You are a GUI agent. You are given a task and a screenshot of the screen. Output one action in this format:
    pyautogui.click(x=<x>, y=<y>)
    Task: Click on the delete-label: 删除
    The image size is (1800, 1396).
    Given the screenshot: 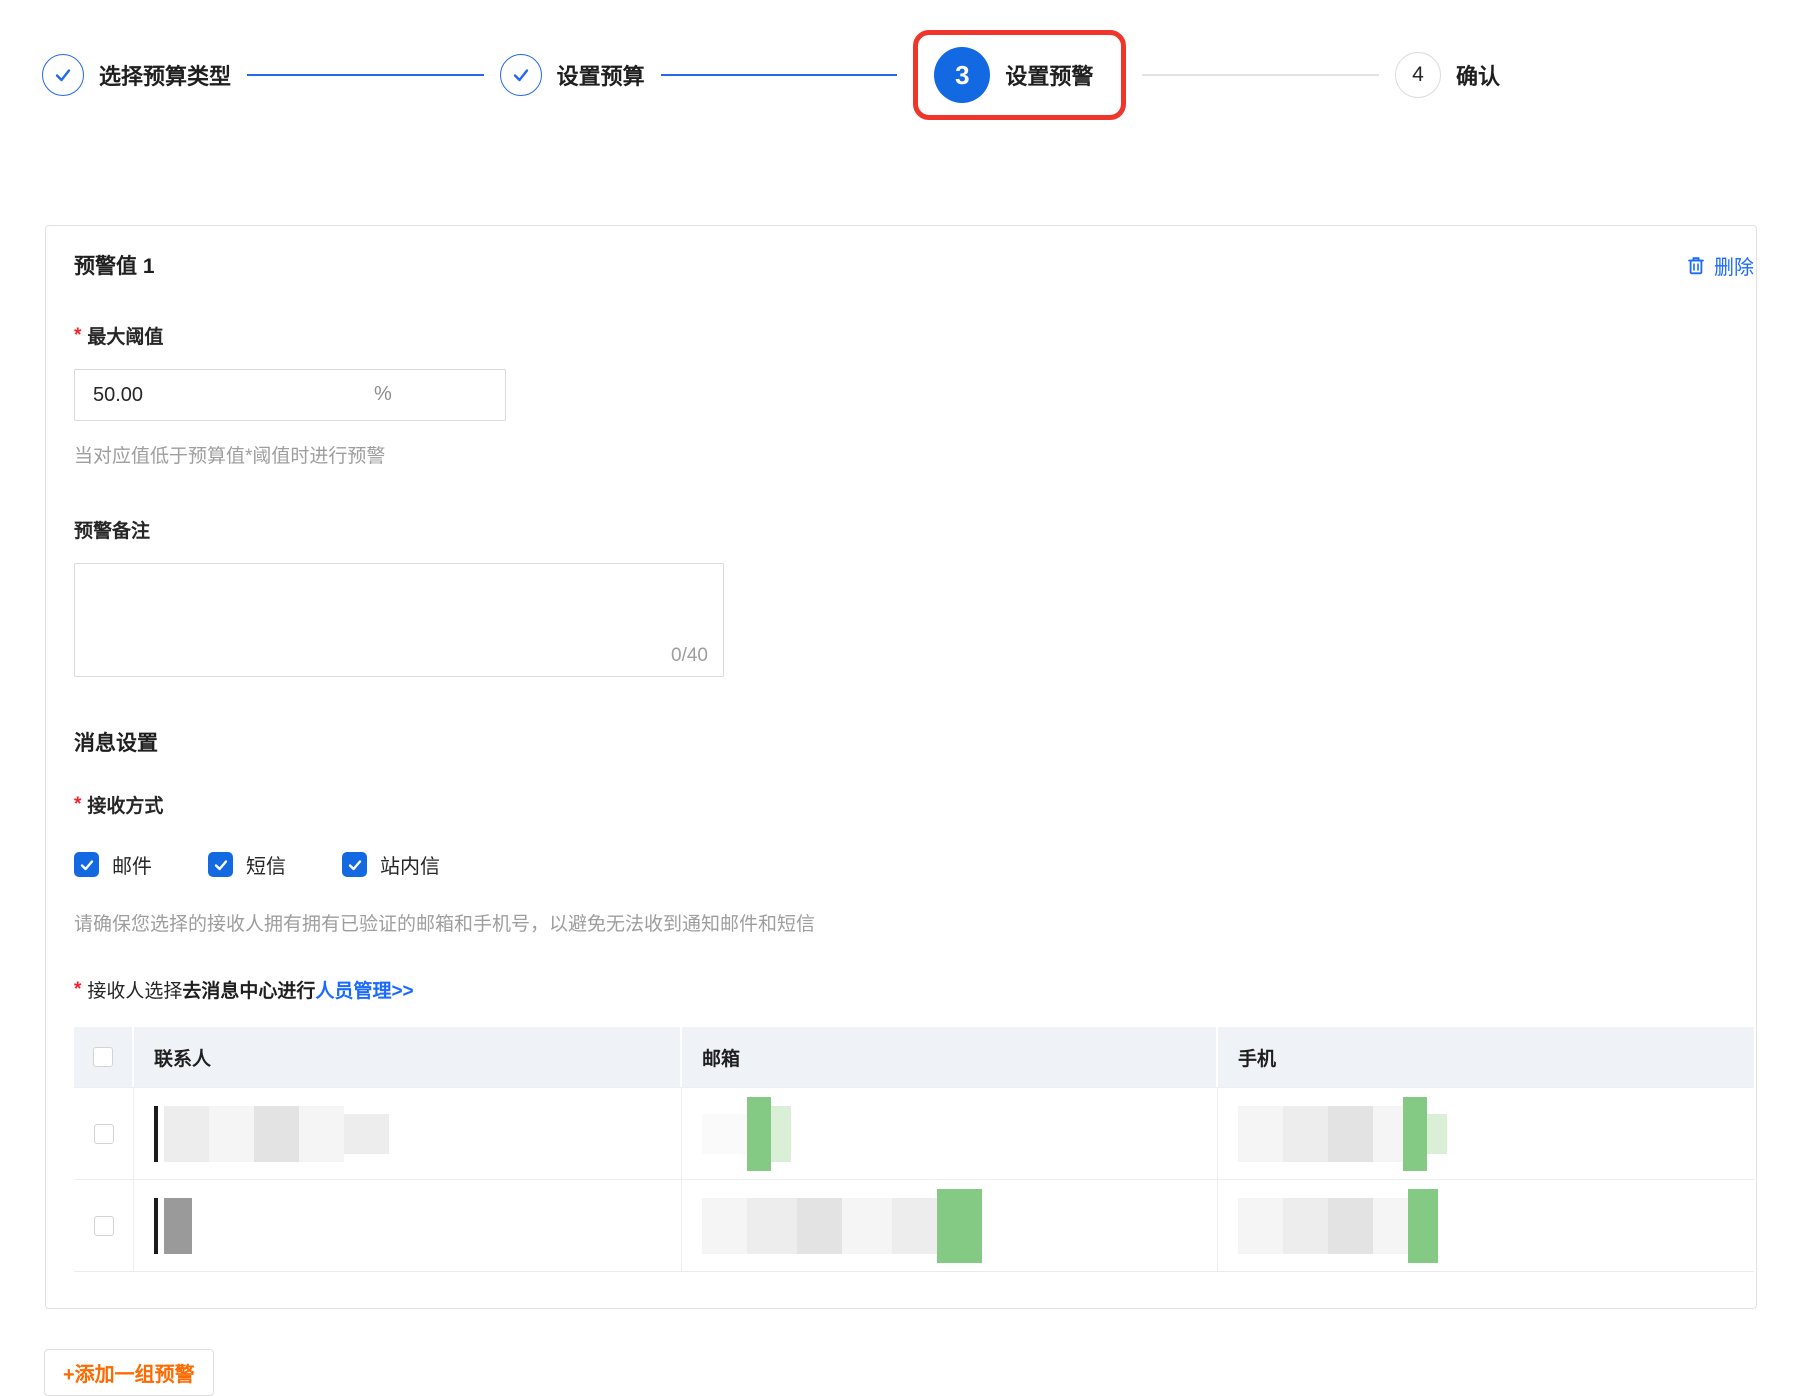 What is the action you would take?
    pyautogui.click(x=1734, y=267)
    